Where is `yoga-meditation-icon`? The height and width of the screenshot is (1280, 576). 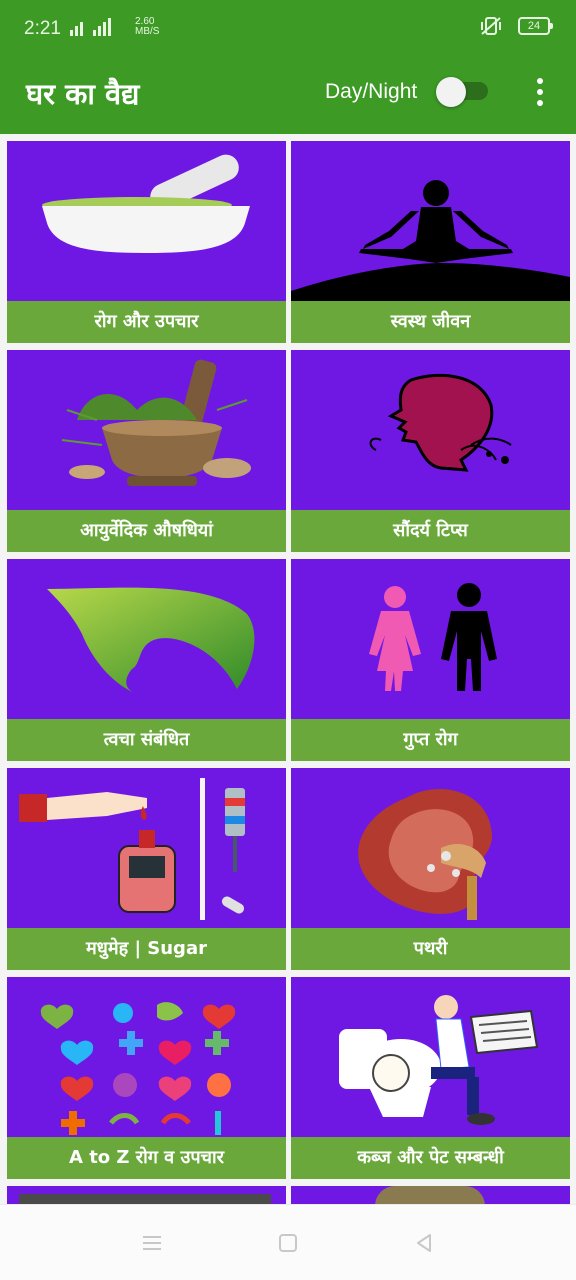 yoga-meditation-icon is located at coordinates (430, 240).